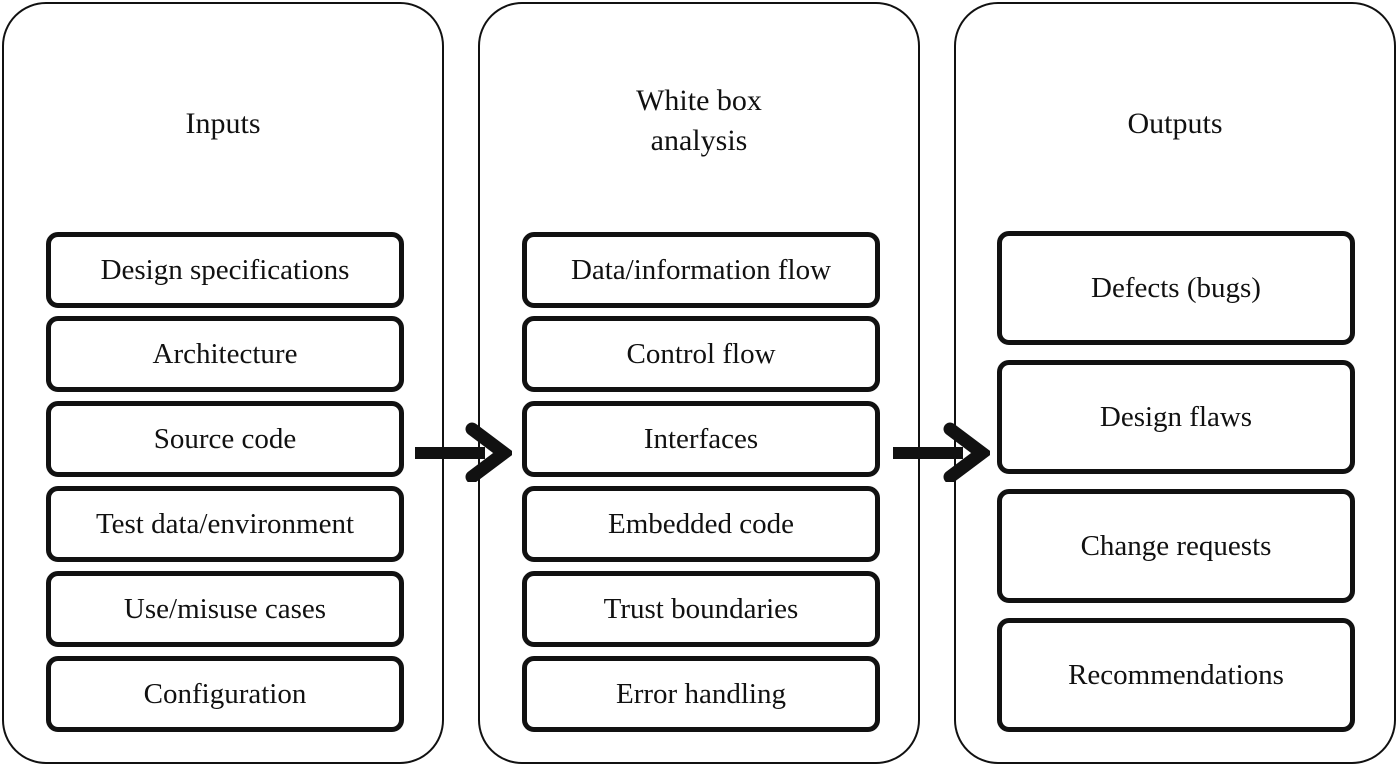  Describe the element at coordinates (225, 694) in the screenshot. I see `input-item: Configuration` at that location.